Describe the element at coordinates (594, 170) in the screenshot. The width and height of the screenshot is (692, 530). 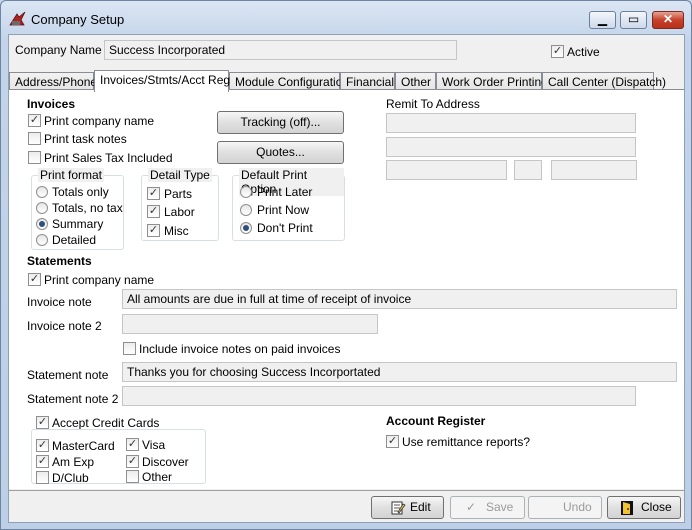
I see `remit-zip-field` at that location.